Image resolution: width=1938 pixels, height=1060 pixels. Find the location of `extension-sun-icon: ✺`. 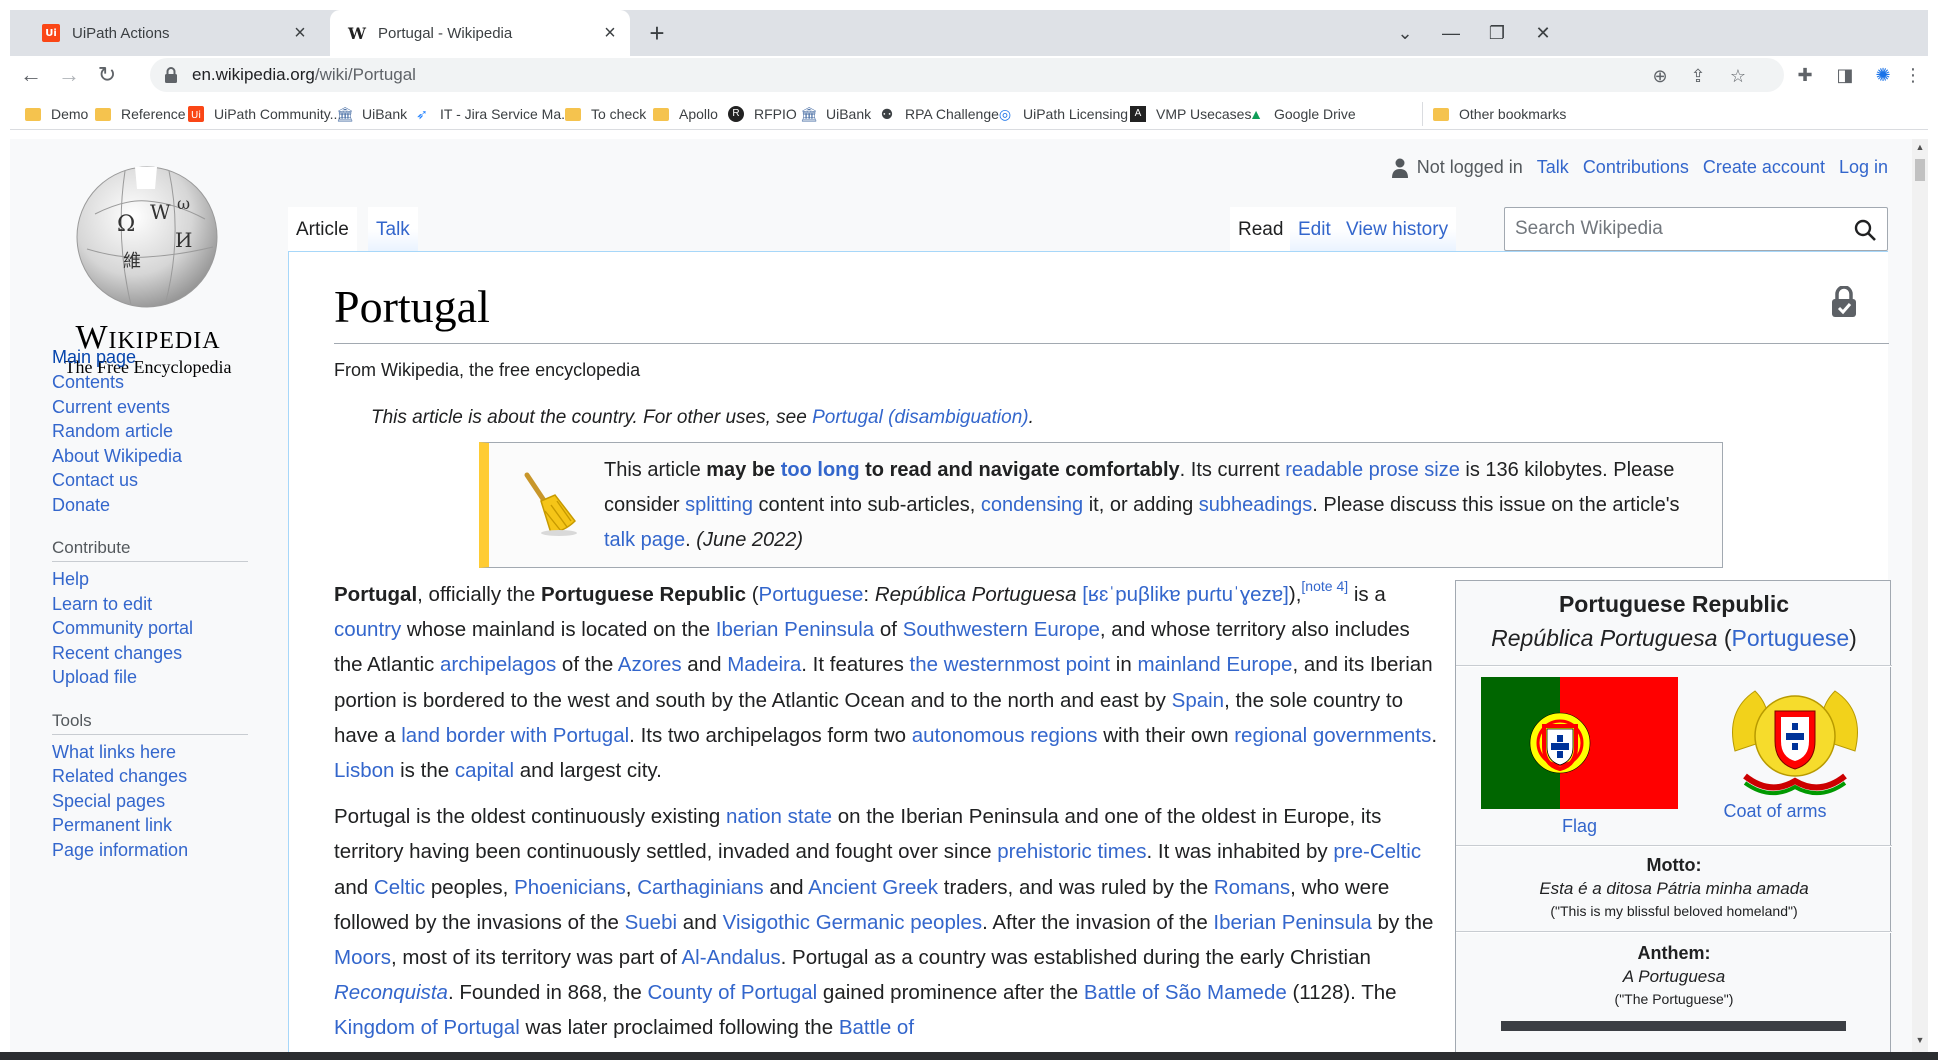

extension-sun-icon: ✺ is located at coordinates (1883, 75).